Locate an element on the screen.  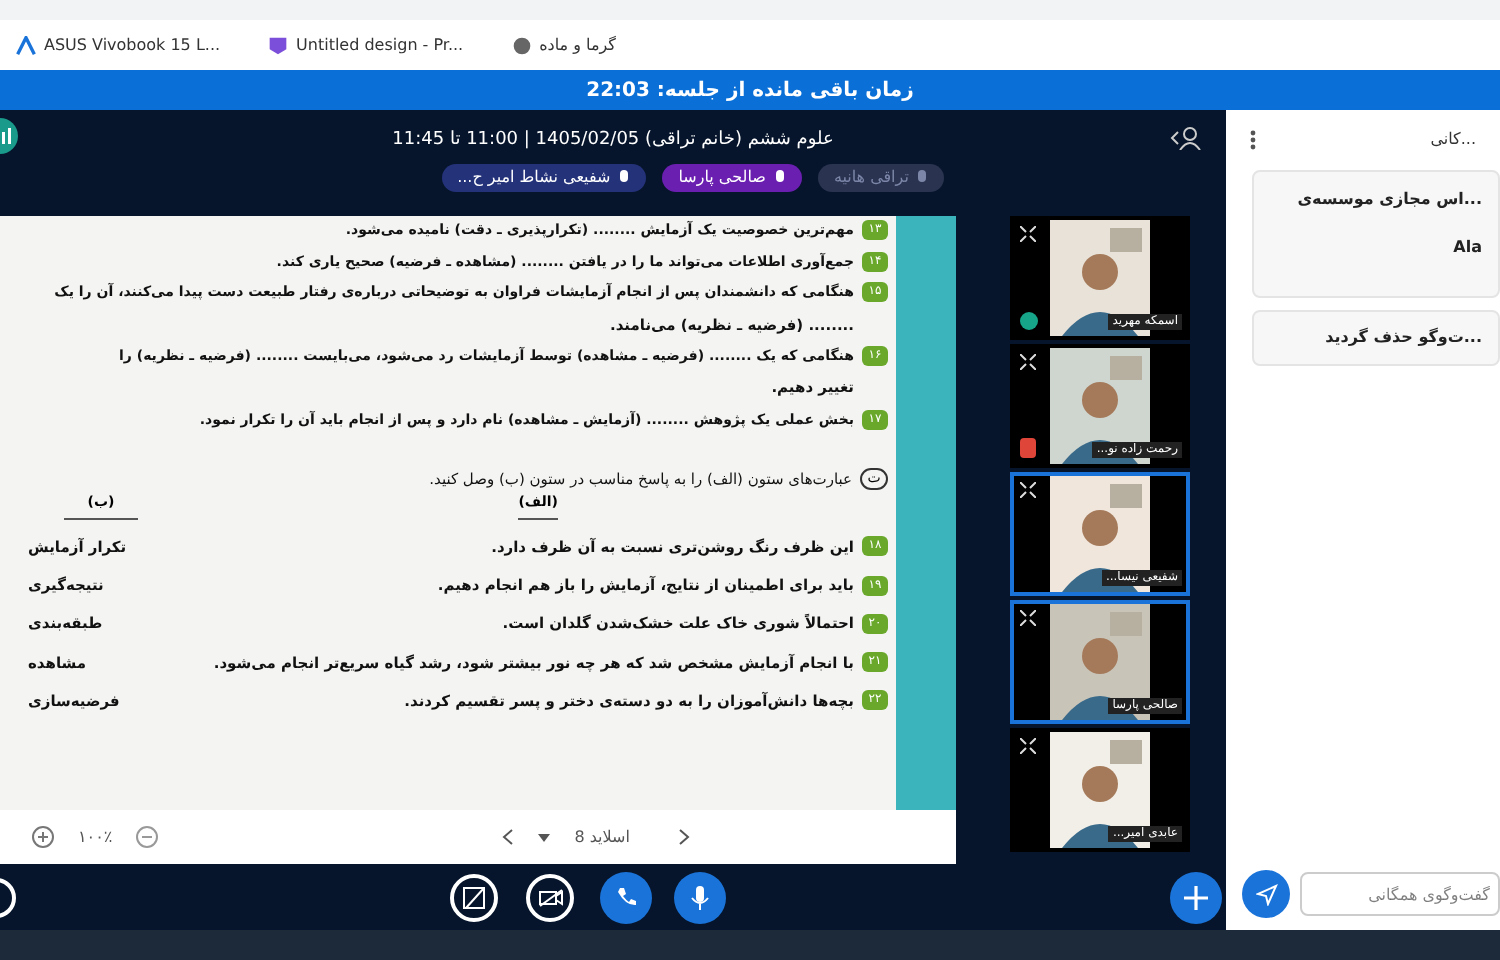
zoom-in-icon is located at coordinates (43, 837).